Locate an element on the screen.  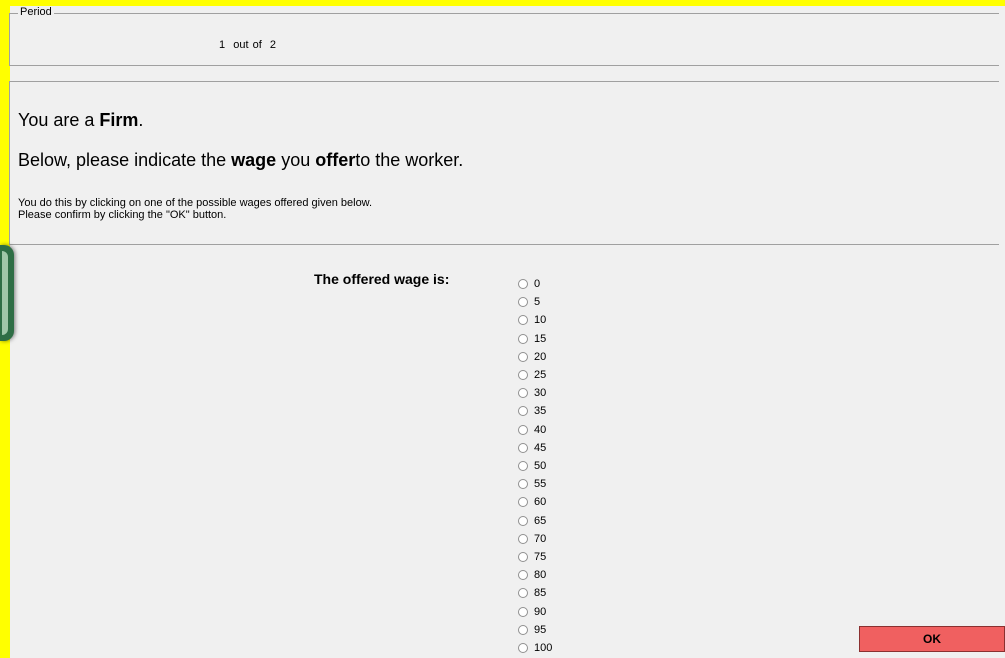
role-name: Firm is located at coordinates (119, 120).